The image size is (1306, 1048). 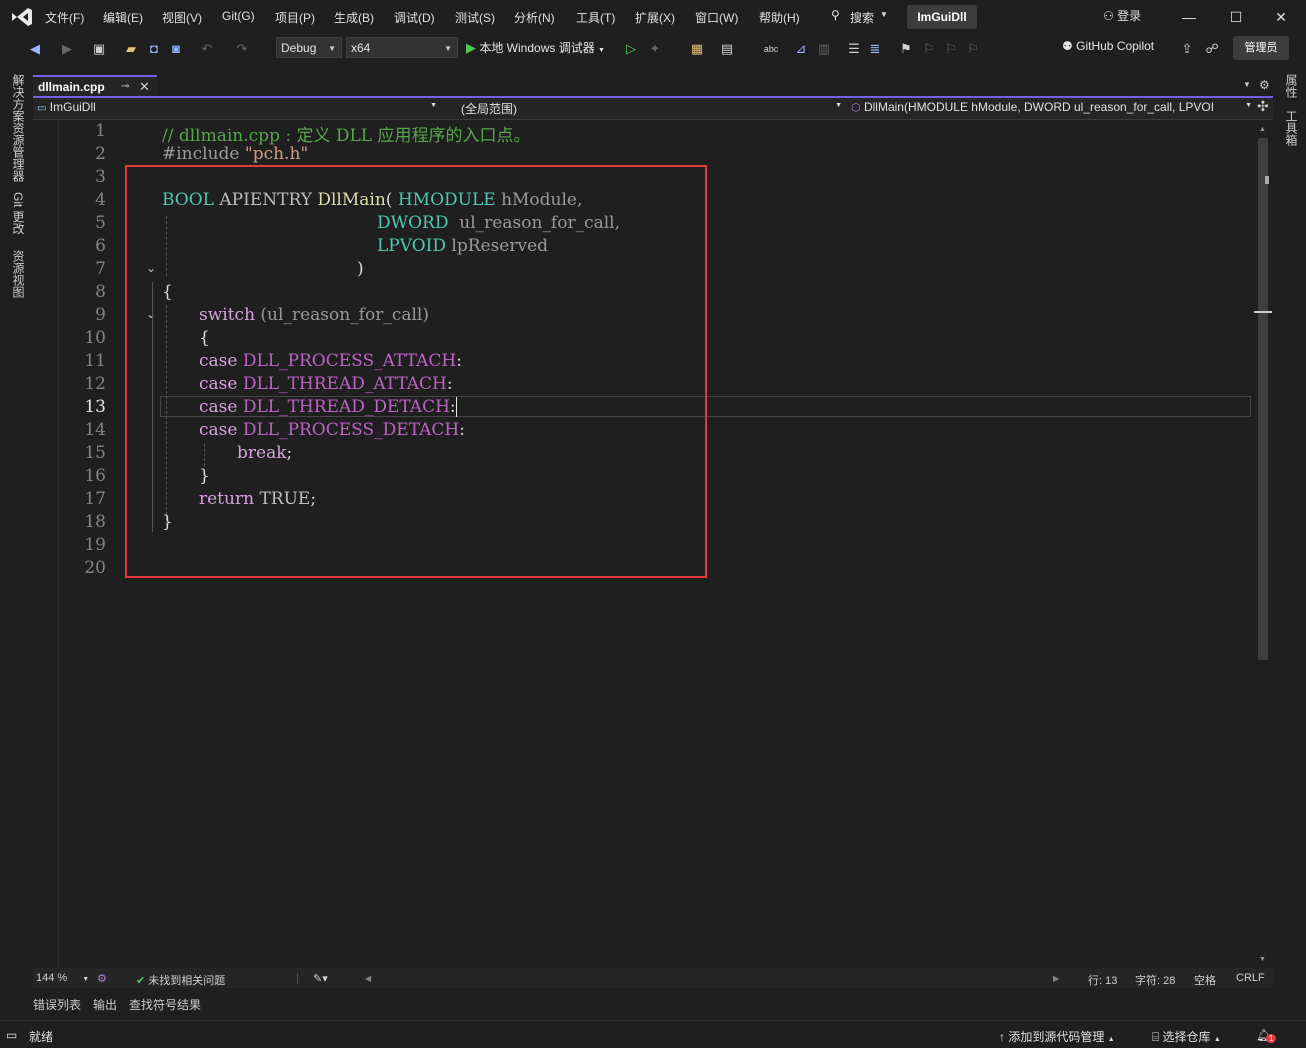 I want to click on sign-in-button: ⚇ 登录, so click(x=1122, y=15).